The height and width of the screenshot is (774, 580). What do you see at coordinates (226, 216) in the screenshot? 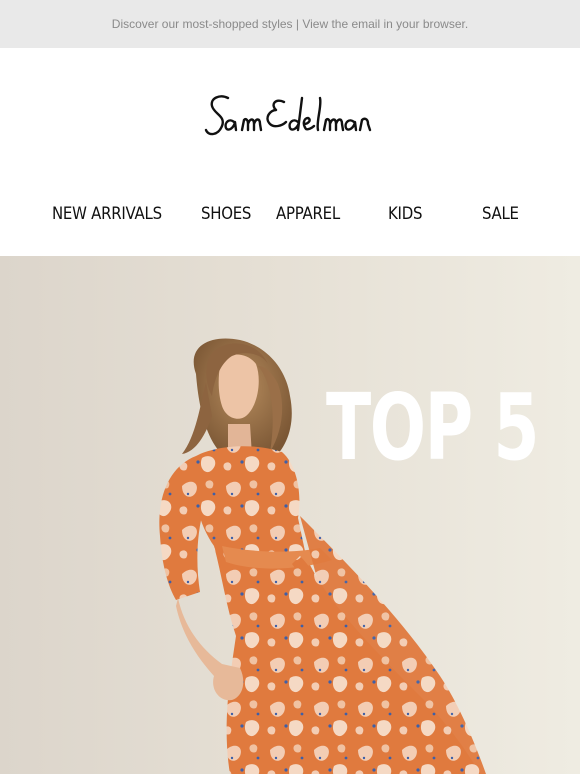
I see `nav-shoes: SHOES` at bounding box center [226, 216].